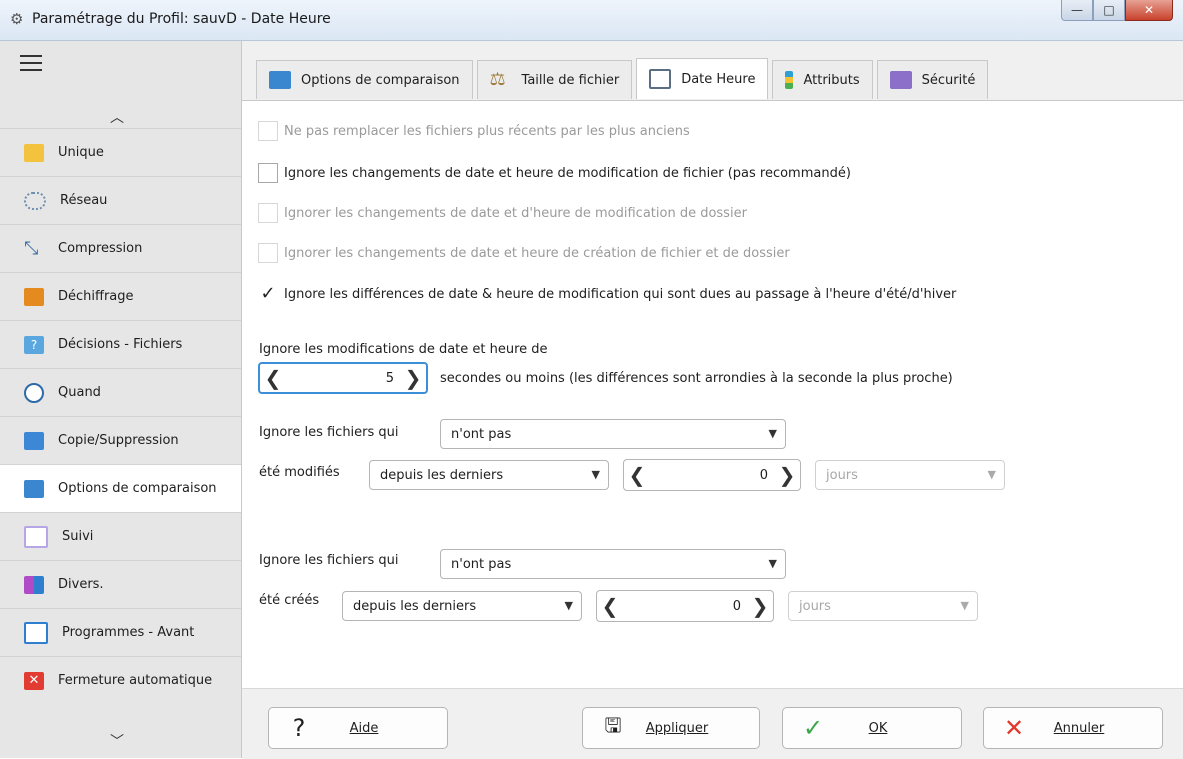  I want to click on created-sub-label: été créés, so click(289, 600).